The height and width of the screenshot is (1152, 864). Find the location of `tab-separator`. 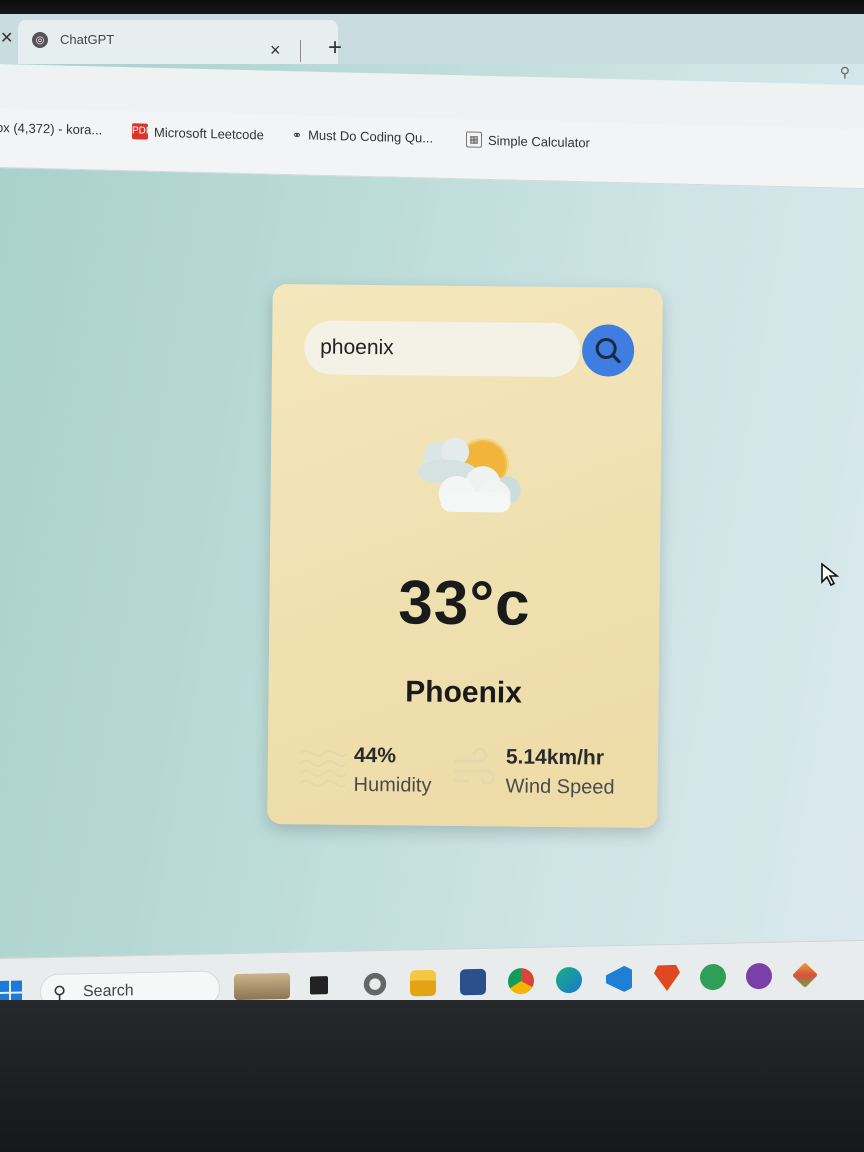

tab-separator is located at coordinates (300, 51).